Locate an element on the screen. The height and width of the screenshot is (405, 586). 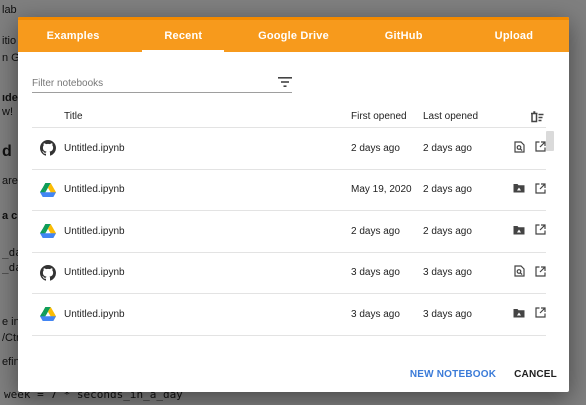
tab-label: Examples is located at coordinates (73, 36).